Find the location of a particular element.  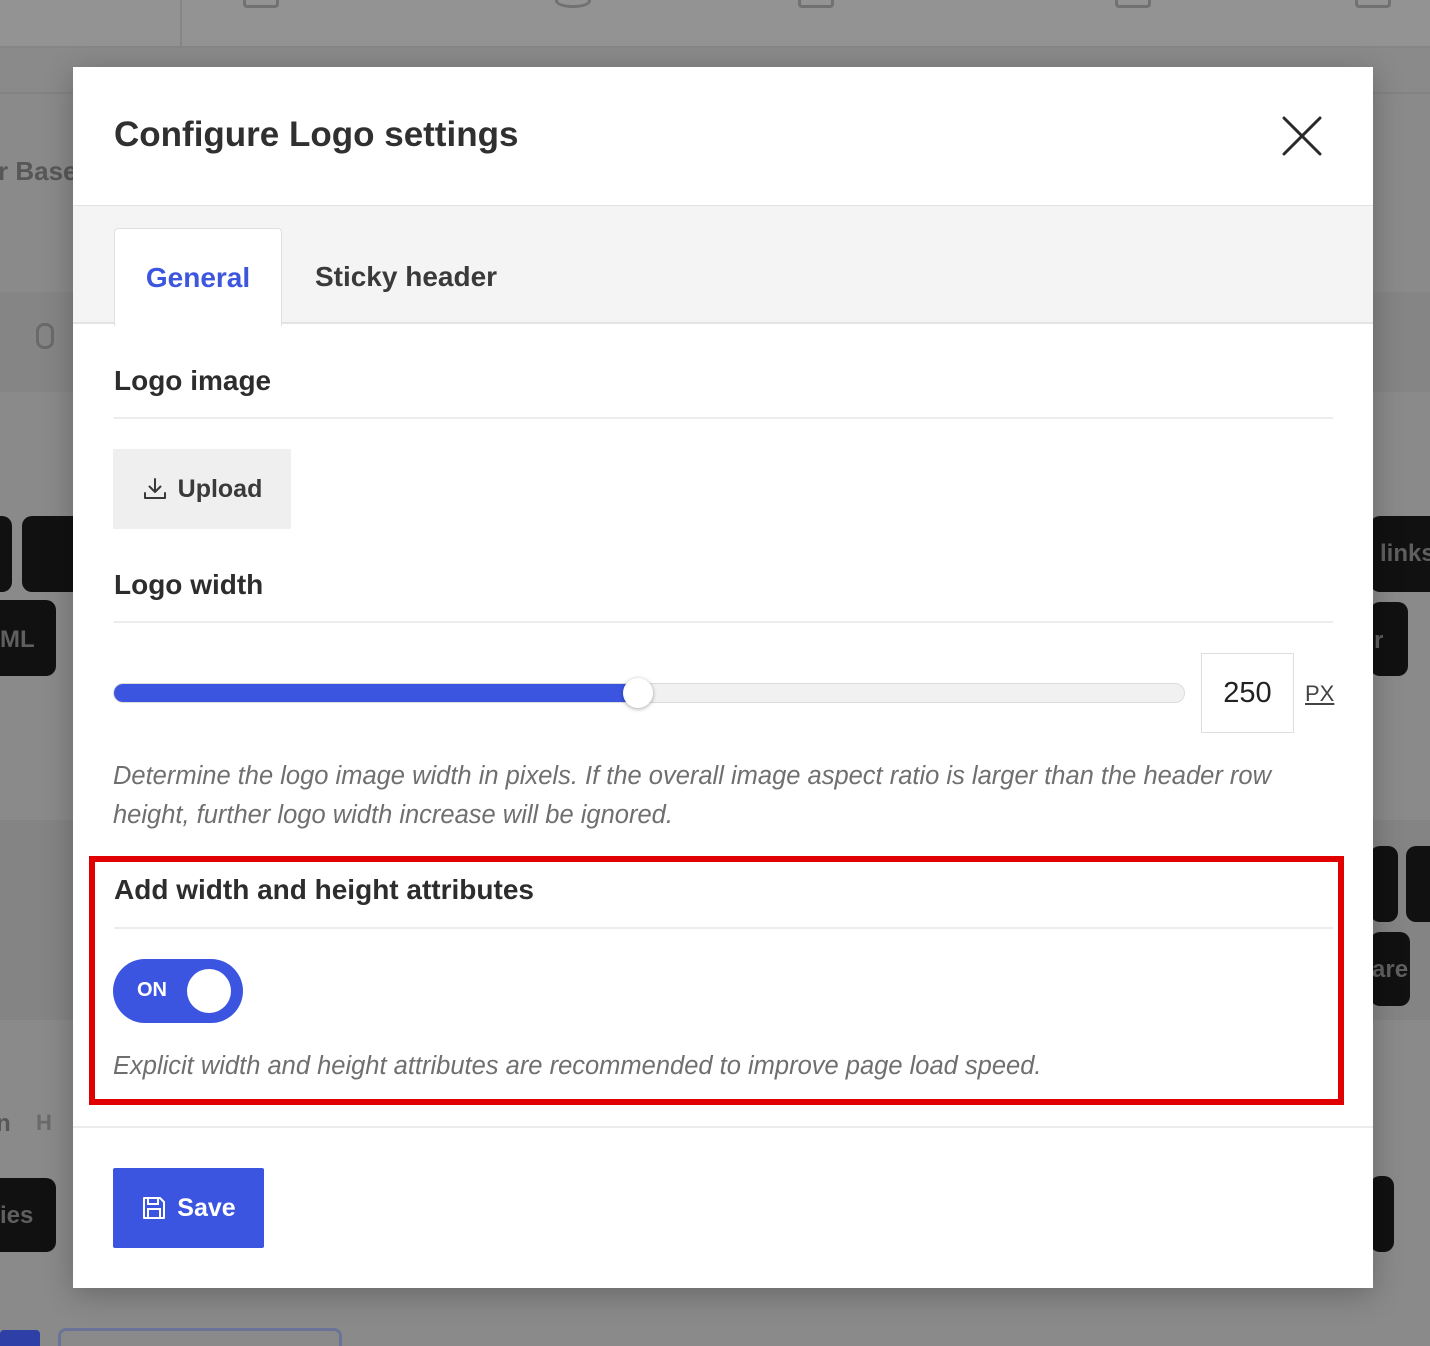

modal-header: Configure Logo settings is located at coordinates (723, 136).